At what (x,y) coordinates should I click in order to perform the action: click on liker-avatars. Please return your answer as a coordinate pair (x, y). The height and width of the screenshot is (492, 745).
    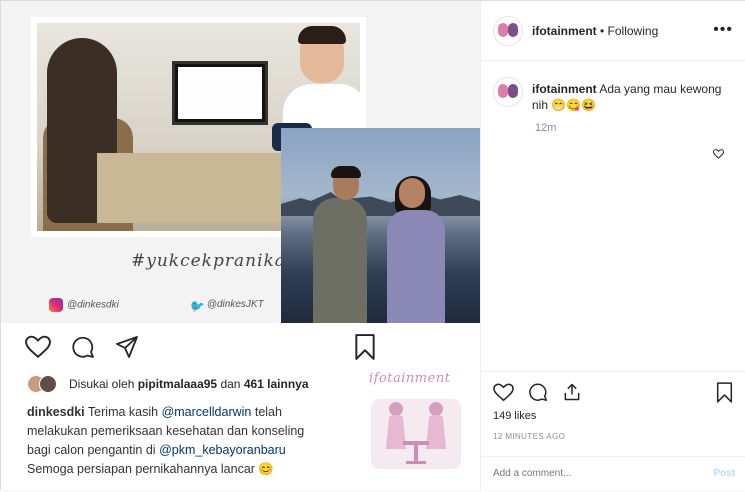
    Looking at the image, I should click on (44, 384).